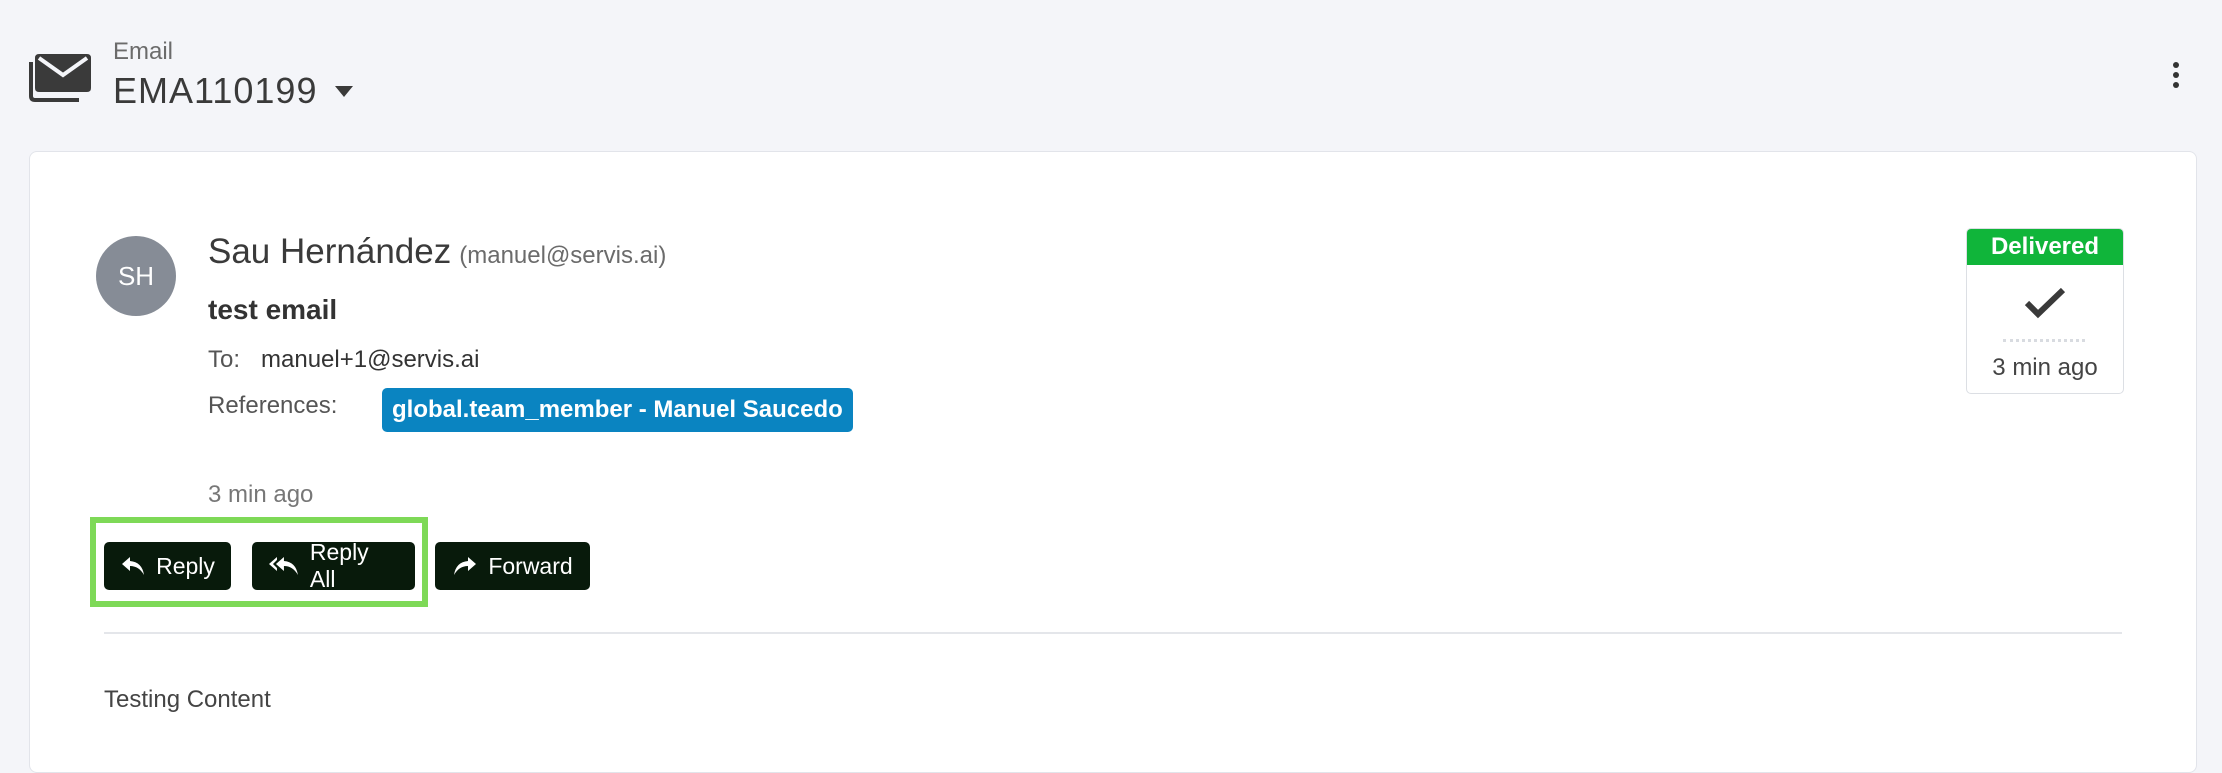 The height and width of the screenshot is (773, 2222). What do you see at coordinates (60, 78) in the screenshot?
I see `envelope-icon` at bounding box center [60, 78].